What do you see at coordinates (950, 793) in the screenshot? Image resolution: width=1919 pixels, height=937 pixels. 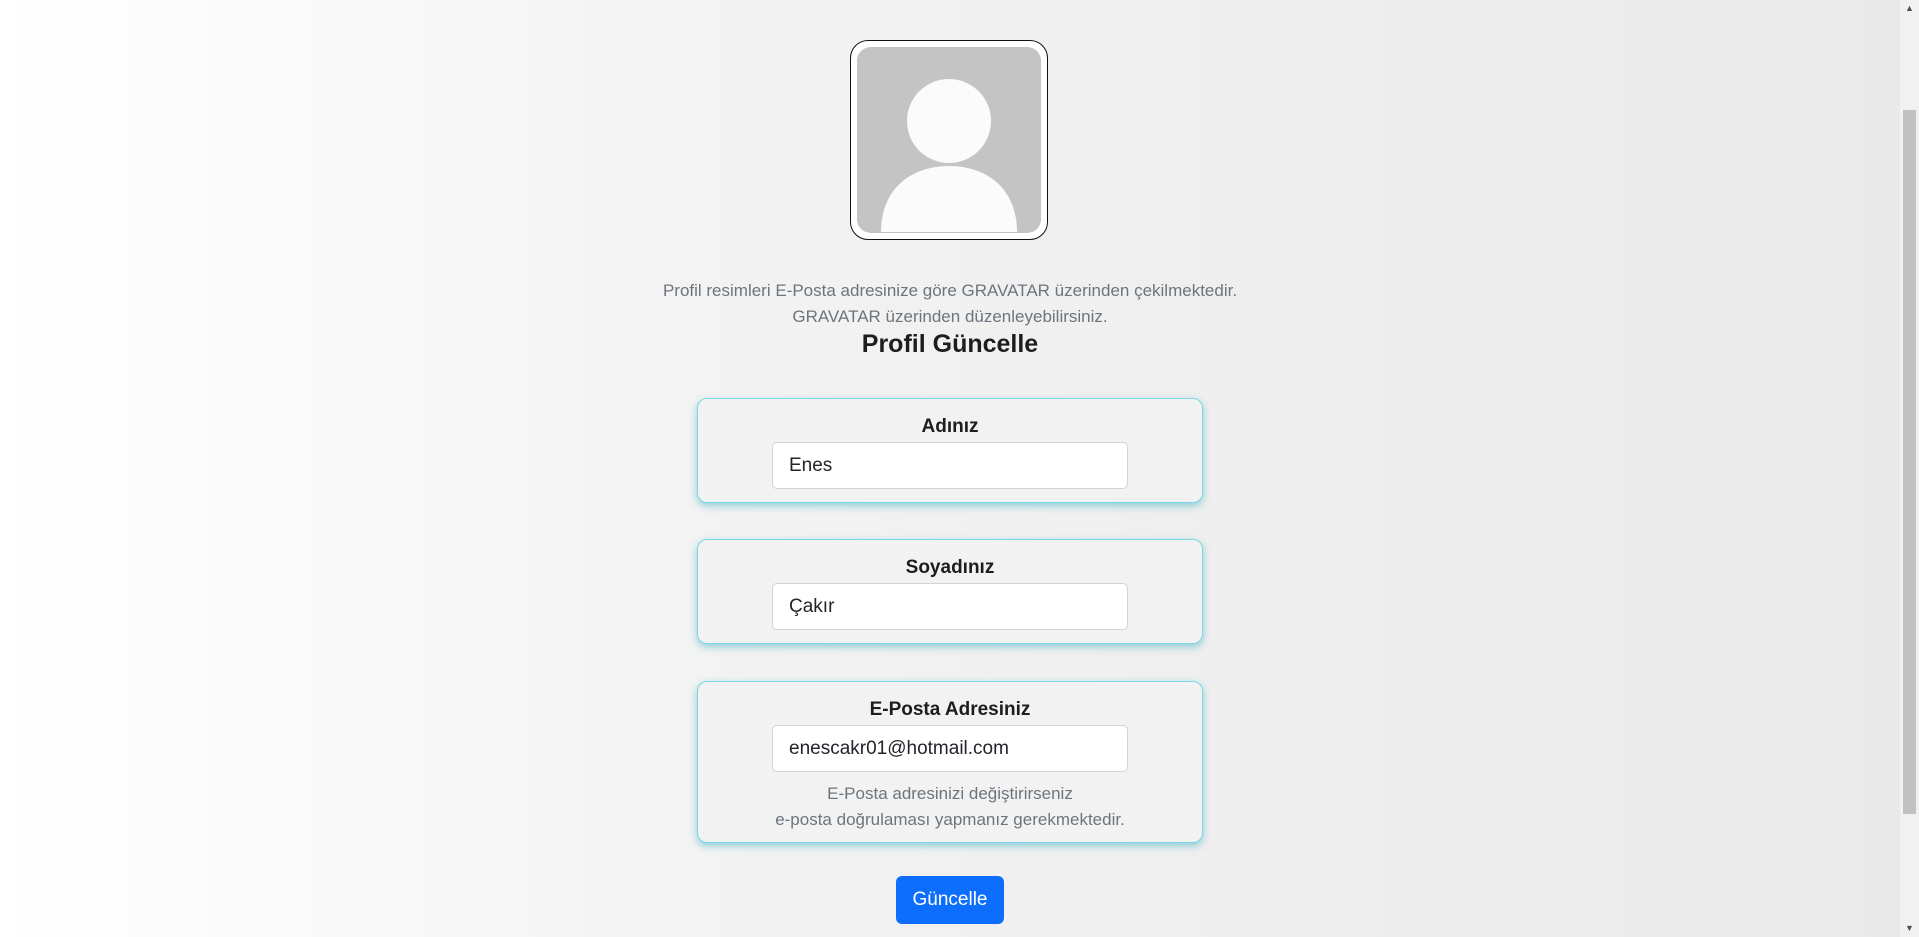 I see `email-help-line1: E-Posta adresinizi değiştirirseniz` at bounding box center [950, 793].